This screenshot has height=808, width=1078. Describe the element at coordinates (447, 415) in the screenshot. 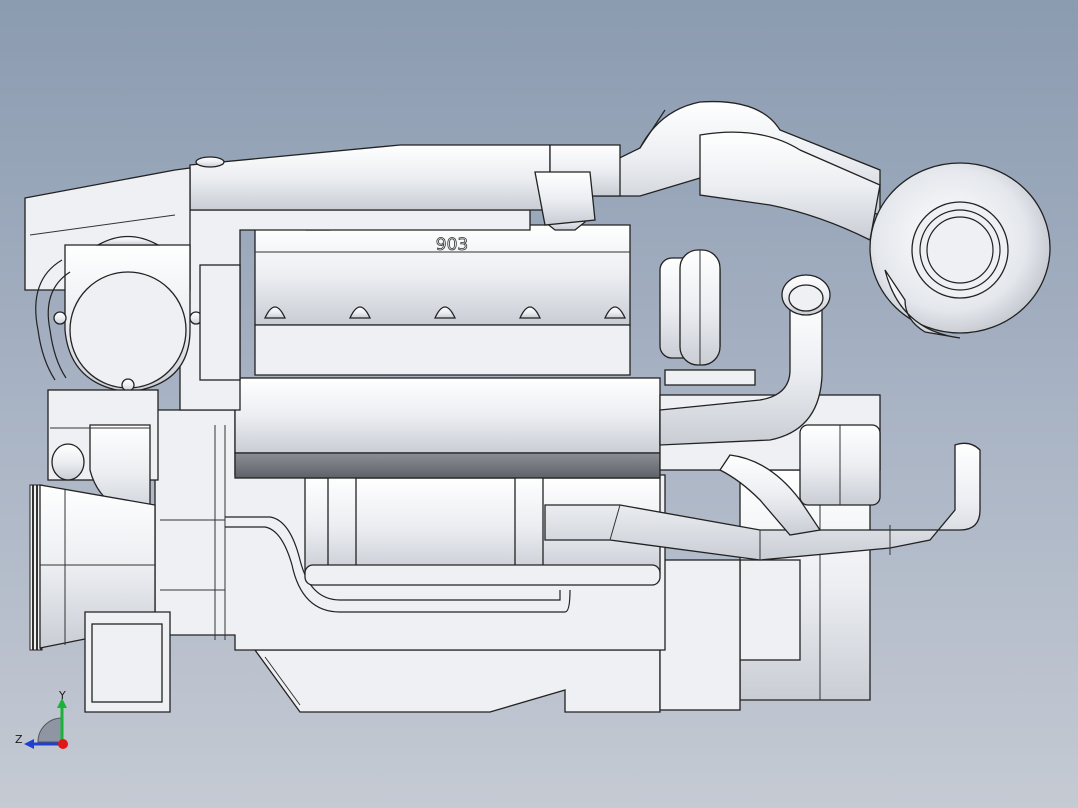

I see `charge-air-cooler` at that location.